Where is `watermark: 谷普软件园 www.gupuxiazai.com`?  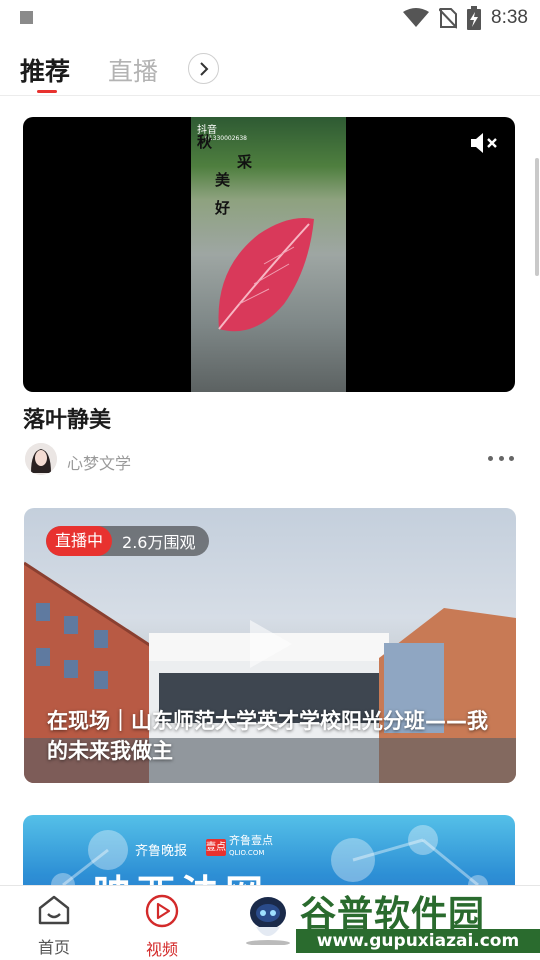
watermark: 谷普软件园 www.gupuxiazai.com is located at coordinates (418, 922).